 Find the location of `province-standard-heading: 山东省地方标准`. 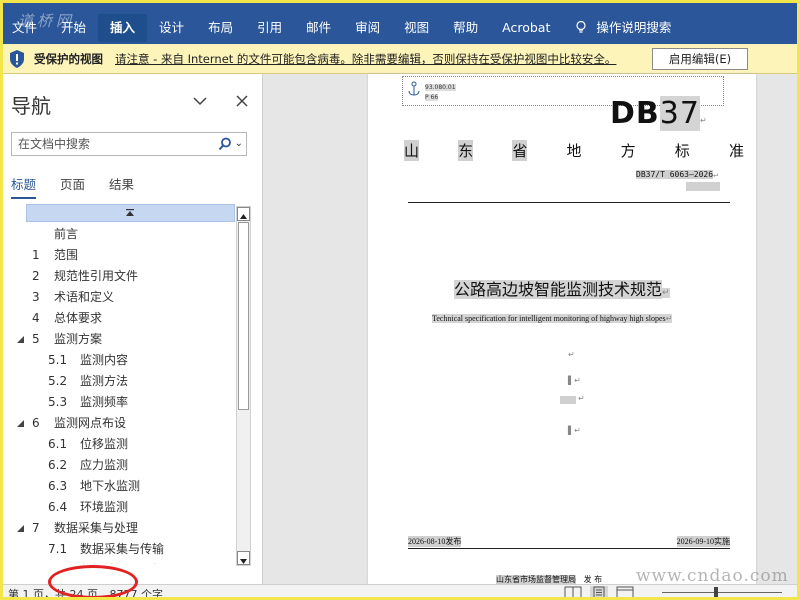

province-standard-heading: 山东省地方标准 is located at coordinates (574, 150).